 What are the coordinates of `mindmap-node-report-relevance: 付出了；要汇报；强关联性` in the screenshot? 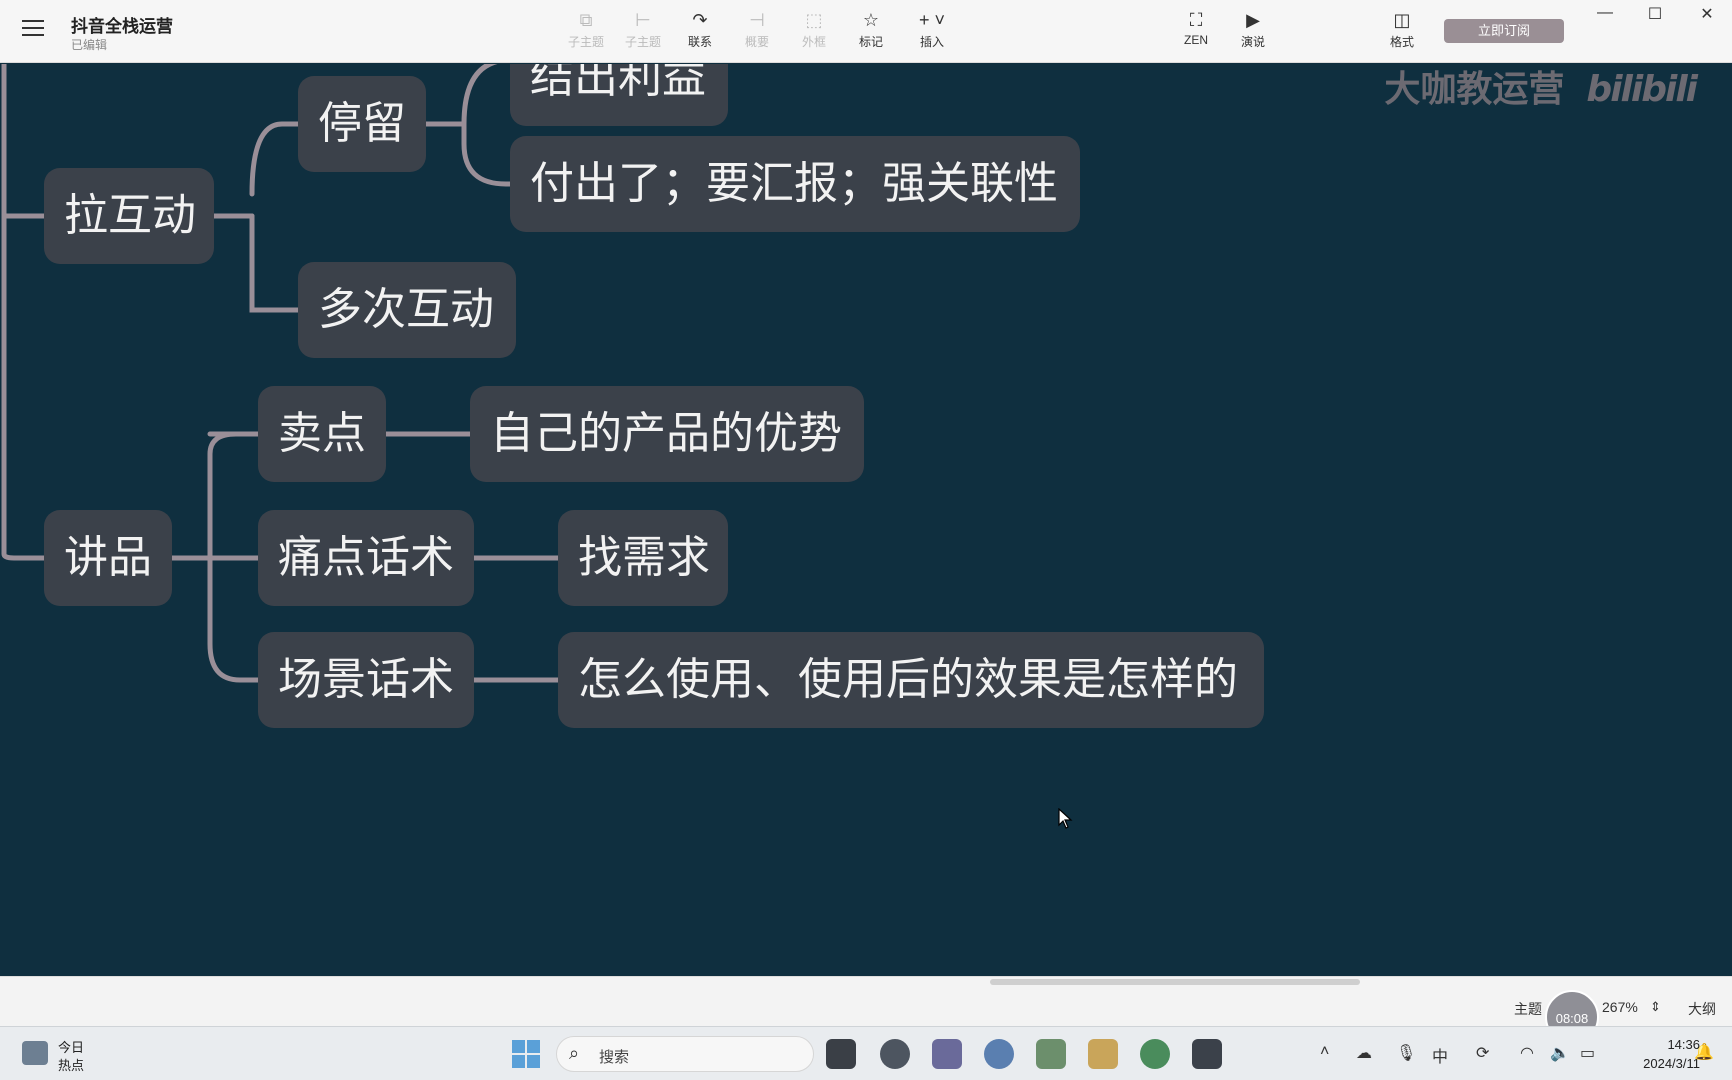 It's located at (795, 184).